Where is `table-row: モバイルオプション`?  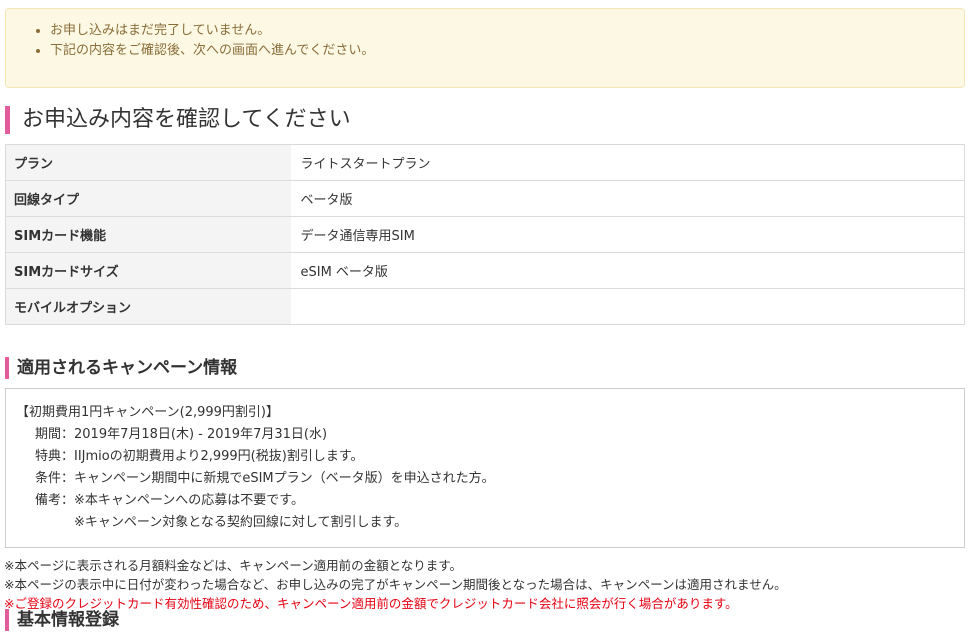 table-row: モバイルオプション is located at coordinates (485, 306).